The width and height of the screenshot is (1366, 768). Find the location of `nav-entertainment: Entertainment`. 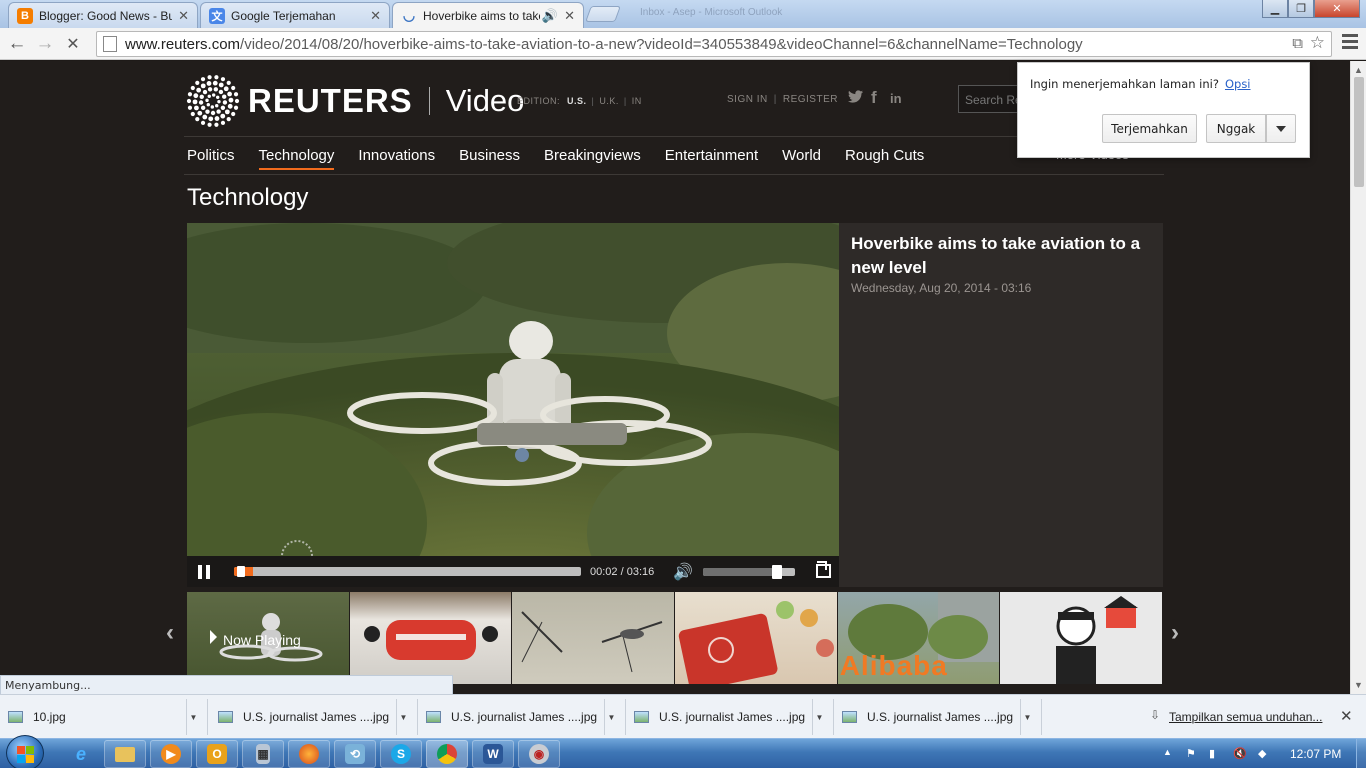

nav-entertainment: Entertainment is located at coordinates (711, 158).